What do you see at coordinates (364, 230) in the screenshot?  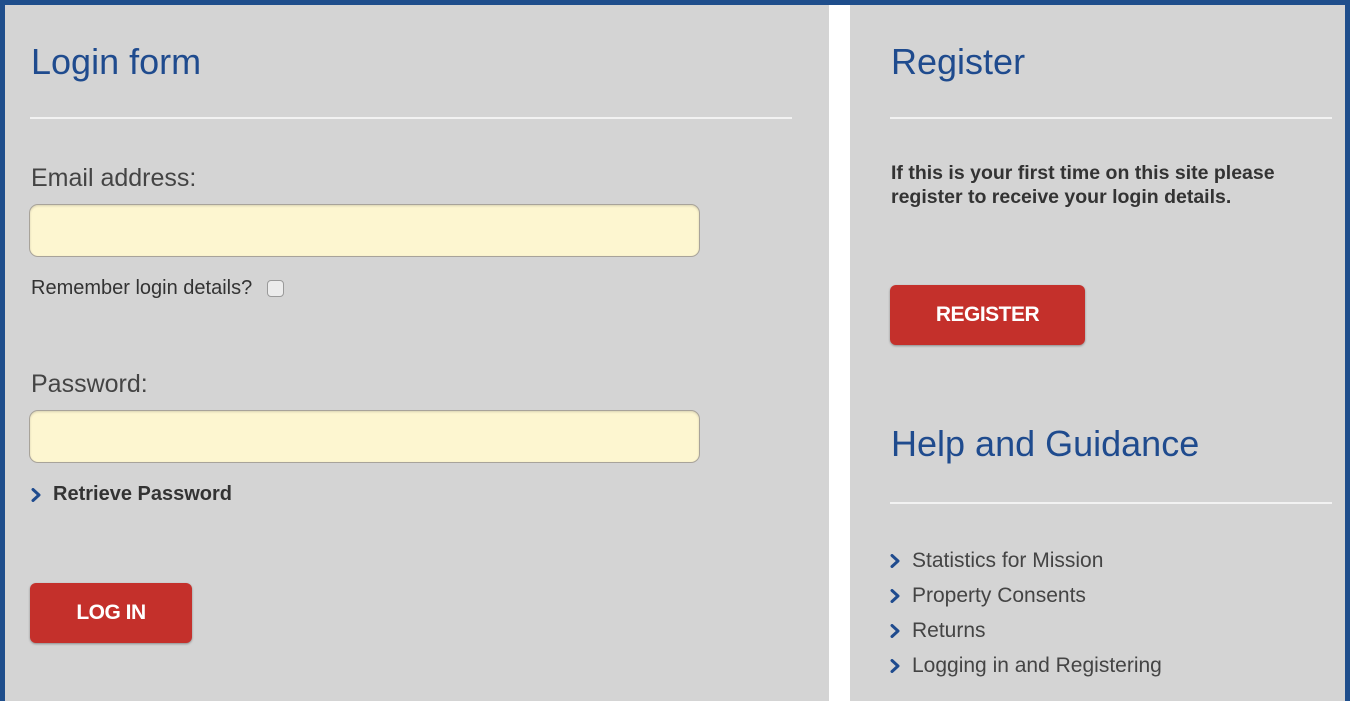 I see `email-field` at bounding box center [364, 230].